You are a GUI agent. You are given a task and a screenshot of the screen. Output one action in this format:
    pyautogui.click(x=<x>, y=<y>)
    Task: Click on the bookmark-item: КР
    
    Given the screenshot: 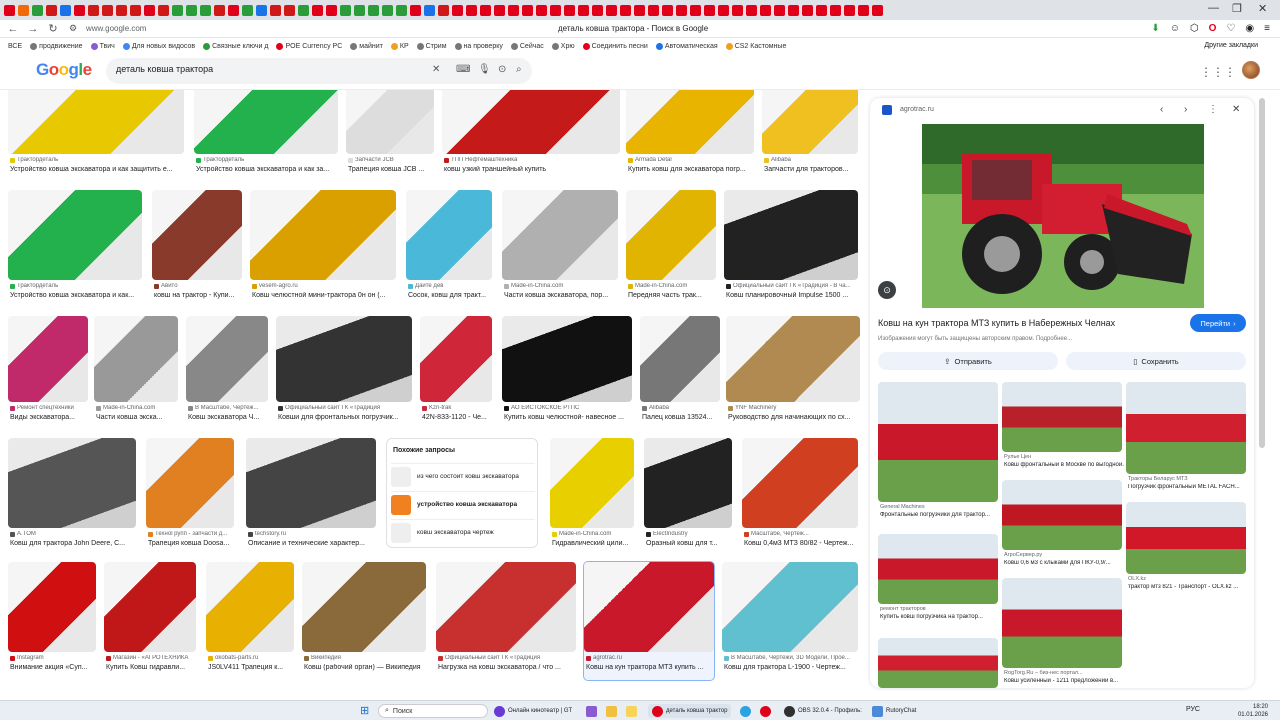 What is the action you would take?
    pyautogui.click(x=399, y=46)
    